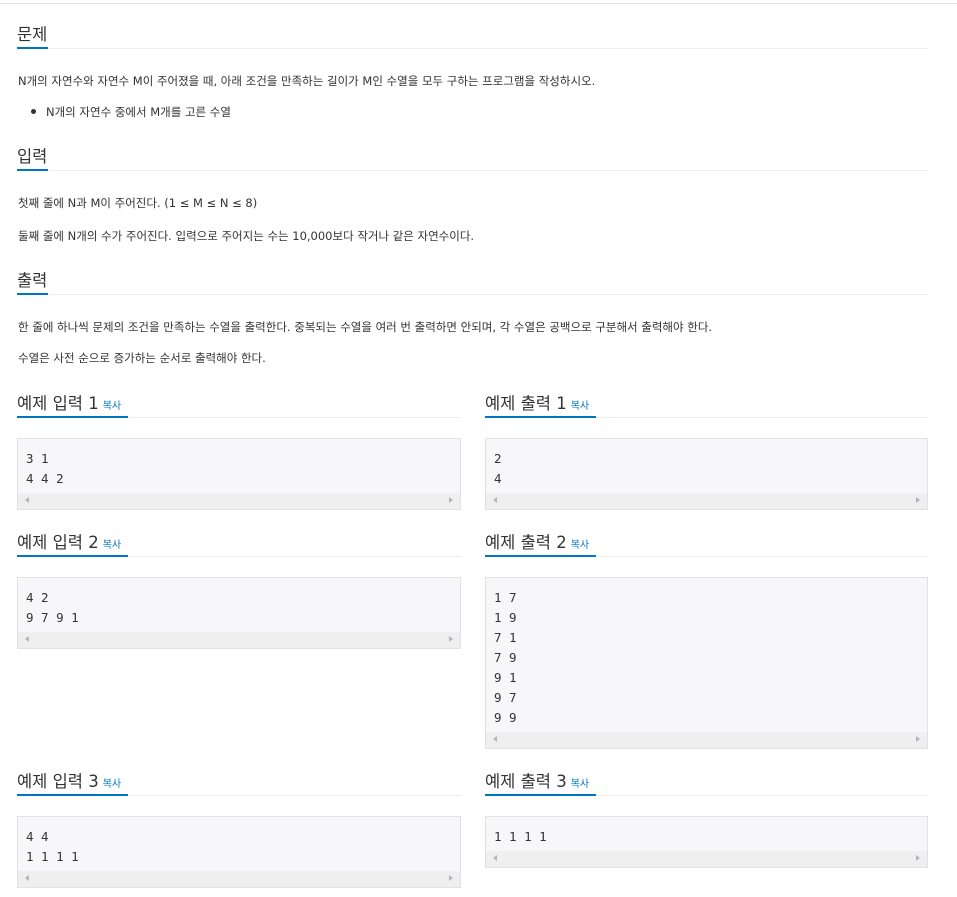 Image resolution: width=957 pixels, height=897 pixels. I want to click on sample-output-3-header: 예제 출력 3 복사, so click(706, 773).